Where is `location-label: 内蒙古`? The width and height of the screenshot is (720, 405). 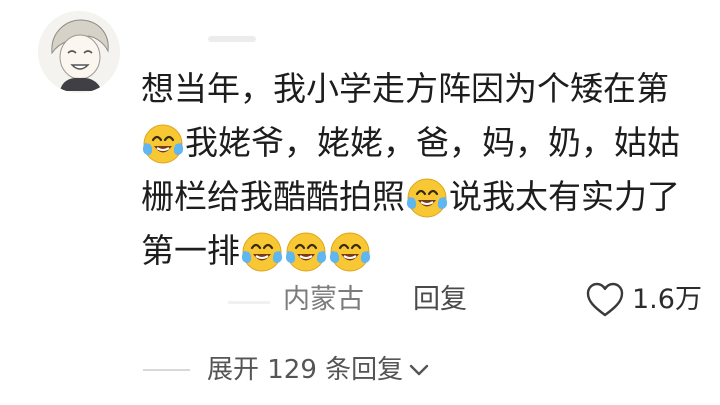
location-label: 内蒙古 is located at coordinates (323, 299).